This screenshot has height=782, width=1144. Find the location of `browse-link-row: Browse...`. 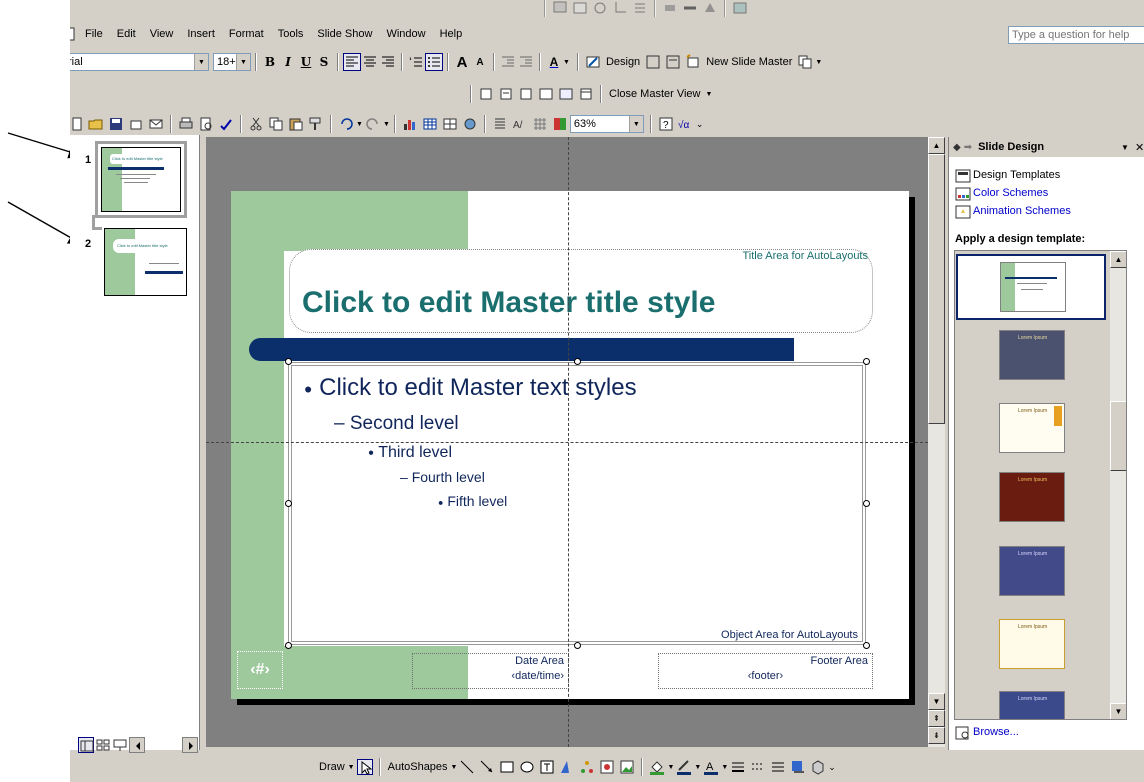

browse-link-row: Browse... is located at coordinates (987, 732).